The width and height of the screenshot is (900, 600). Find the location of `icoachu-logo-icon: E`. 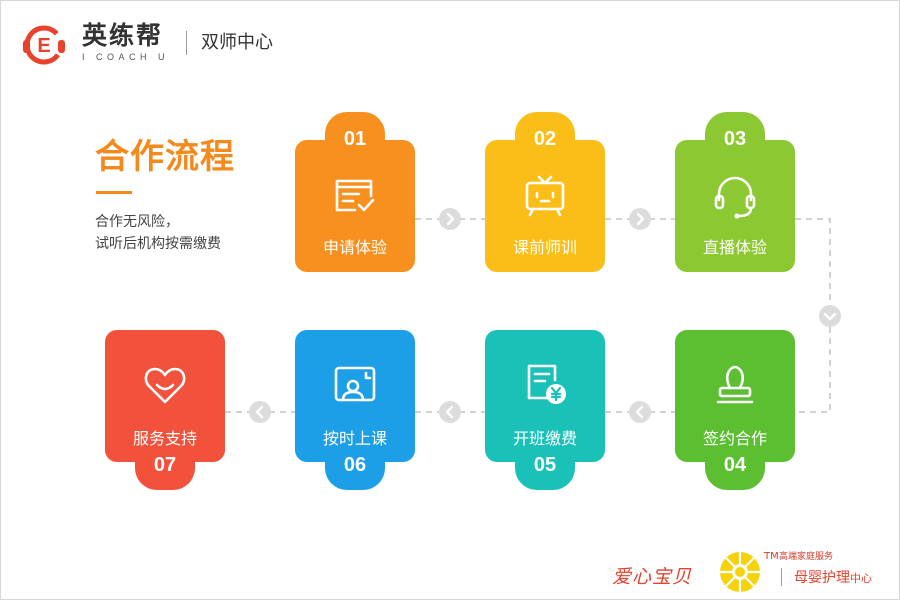

icoachu-logo-icon: E is located at coordinates (44, 45).